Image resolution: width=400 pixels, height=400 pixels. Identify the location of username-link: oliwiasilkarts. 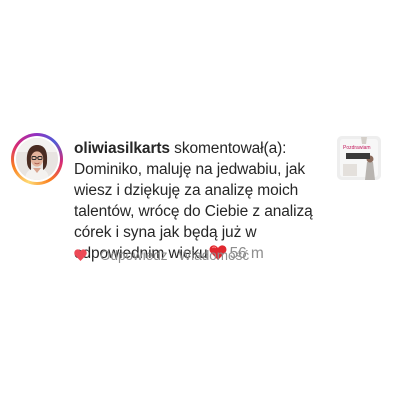
(122, 148).